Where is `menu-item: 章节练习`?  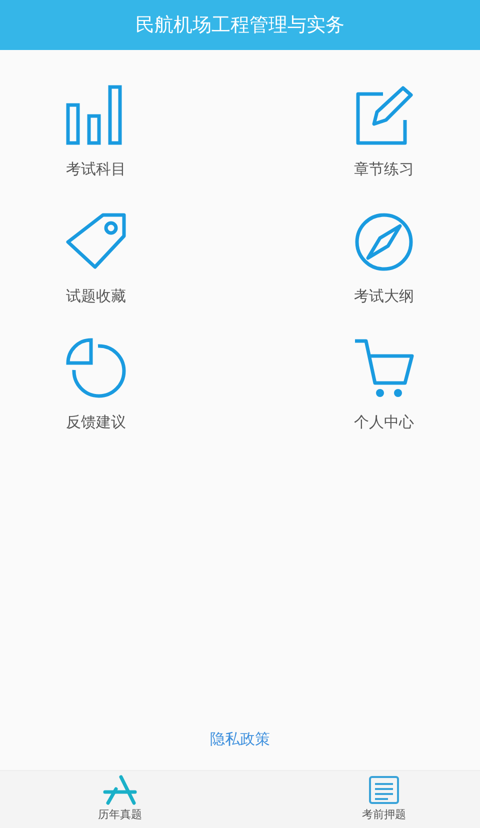
menu-item: 章节练习 is located at coordinates (384, 132).